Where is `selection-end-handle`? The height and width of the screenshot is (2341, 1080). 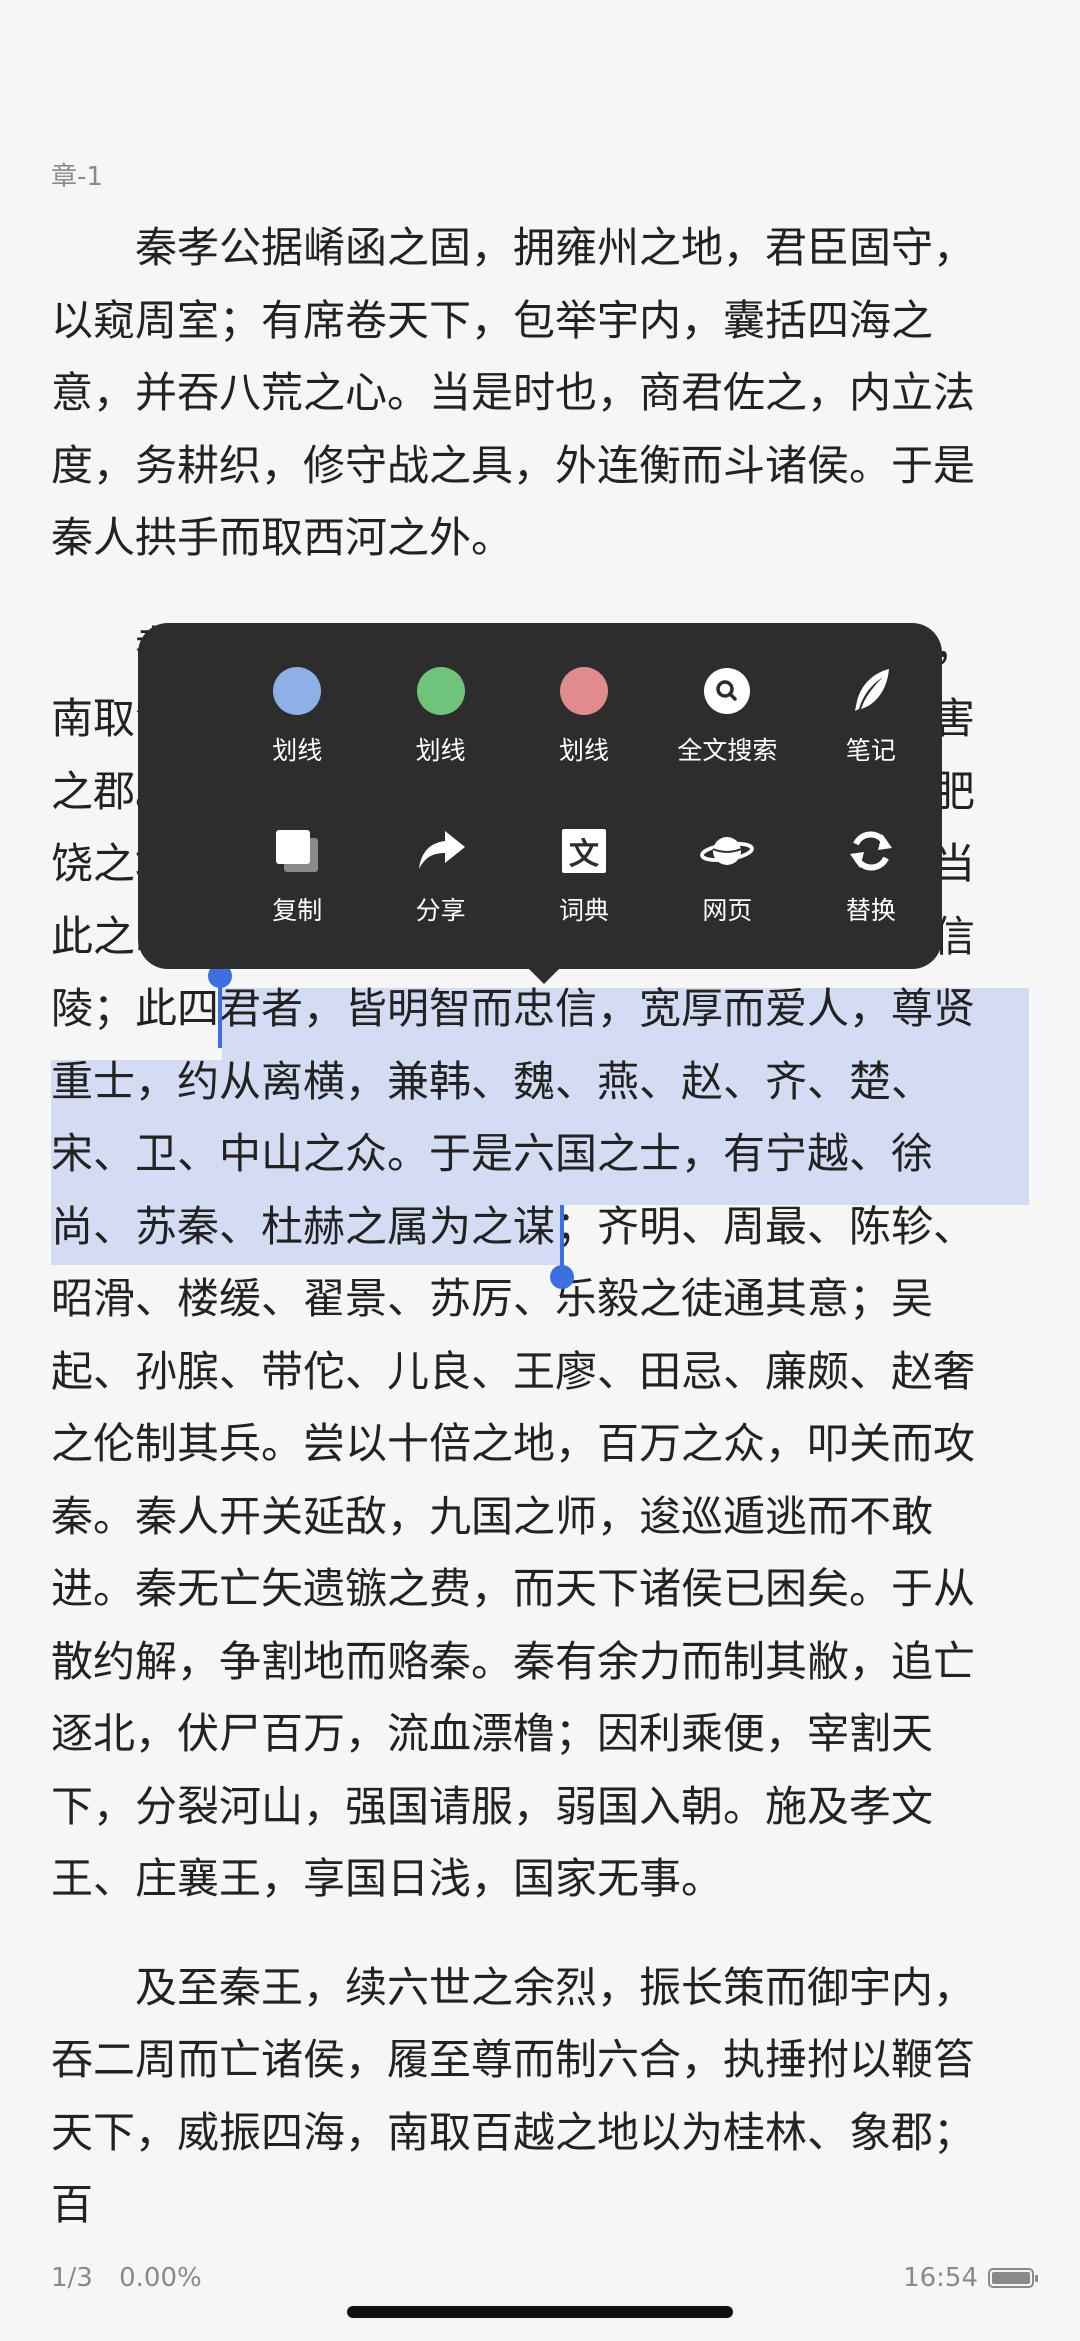
selection-end-handle is located at coordinates (562, 1277).